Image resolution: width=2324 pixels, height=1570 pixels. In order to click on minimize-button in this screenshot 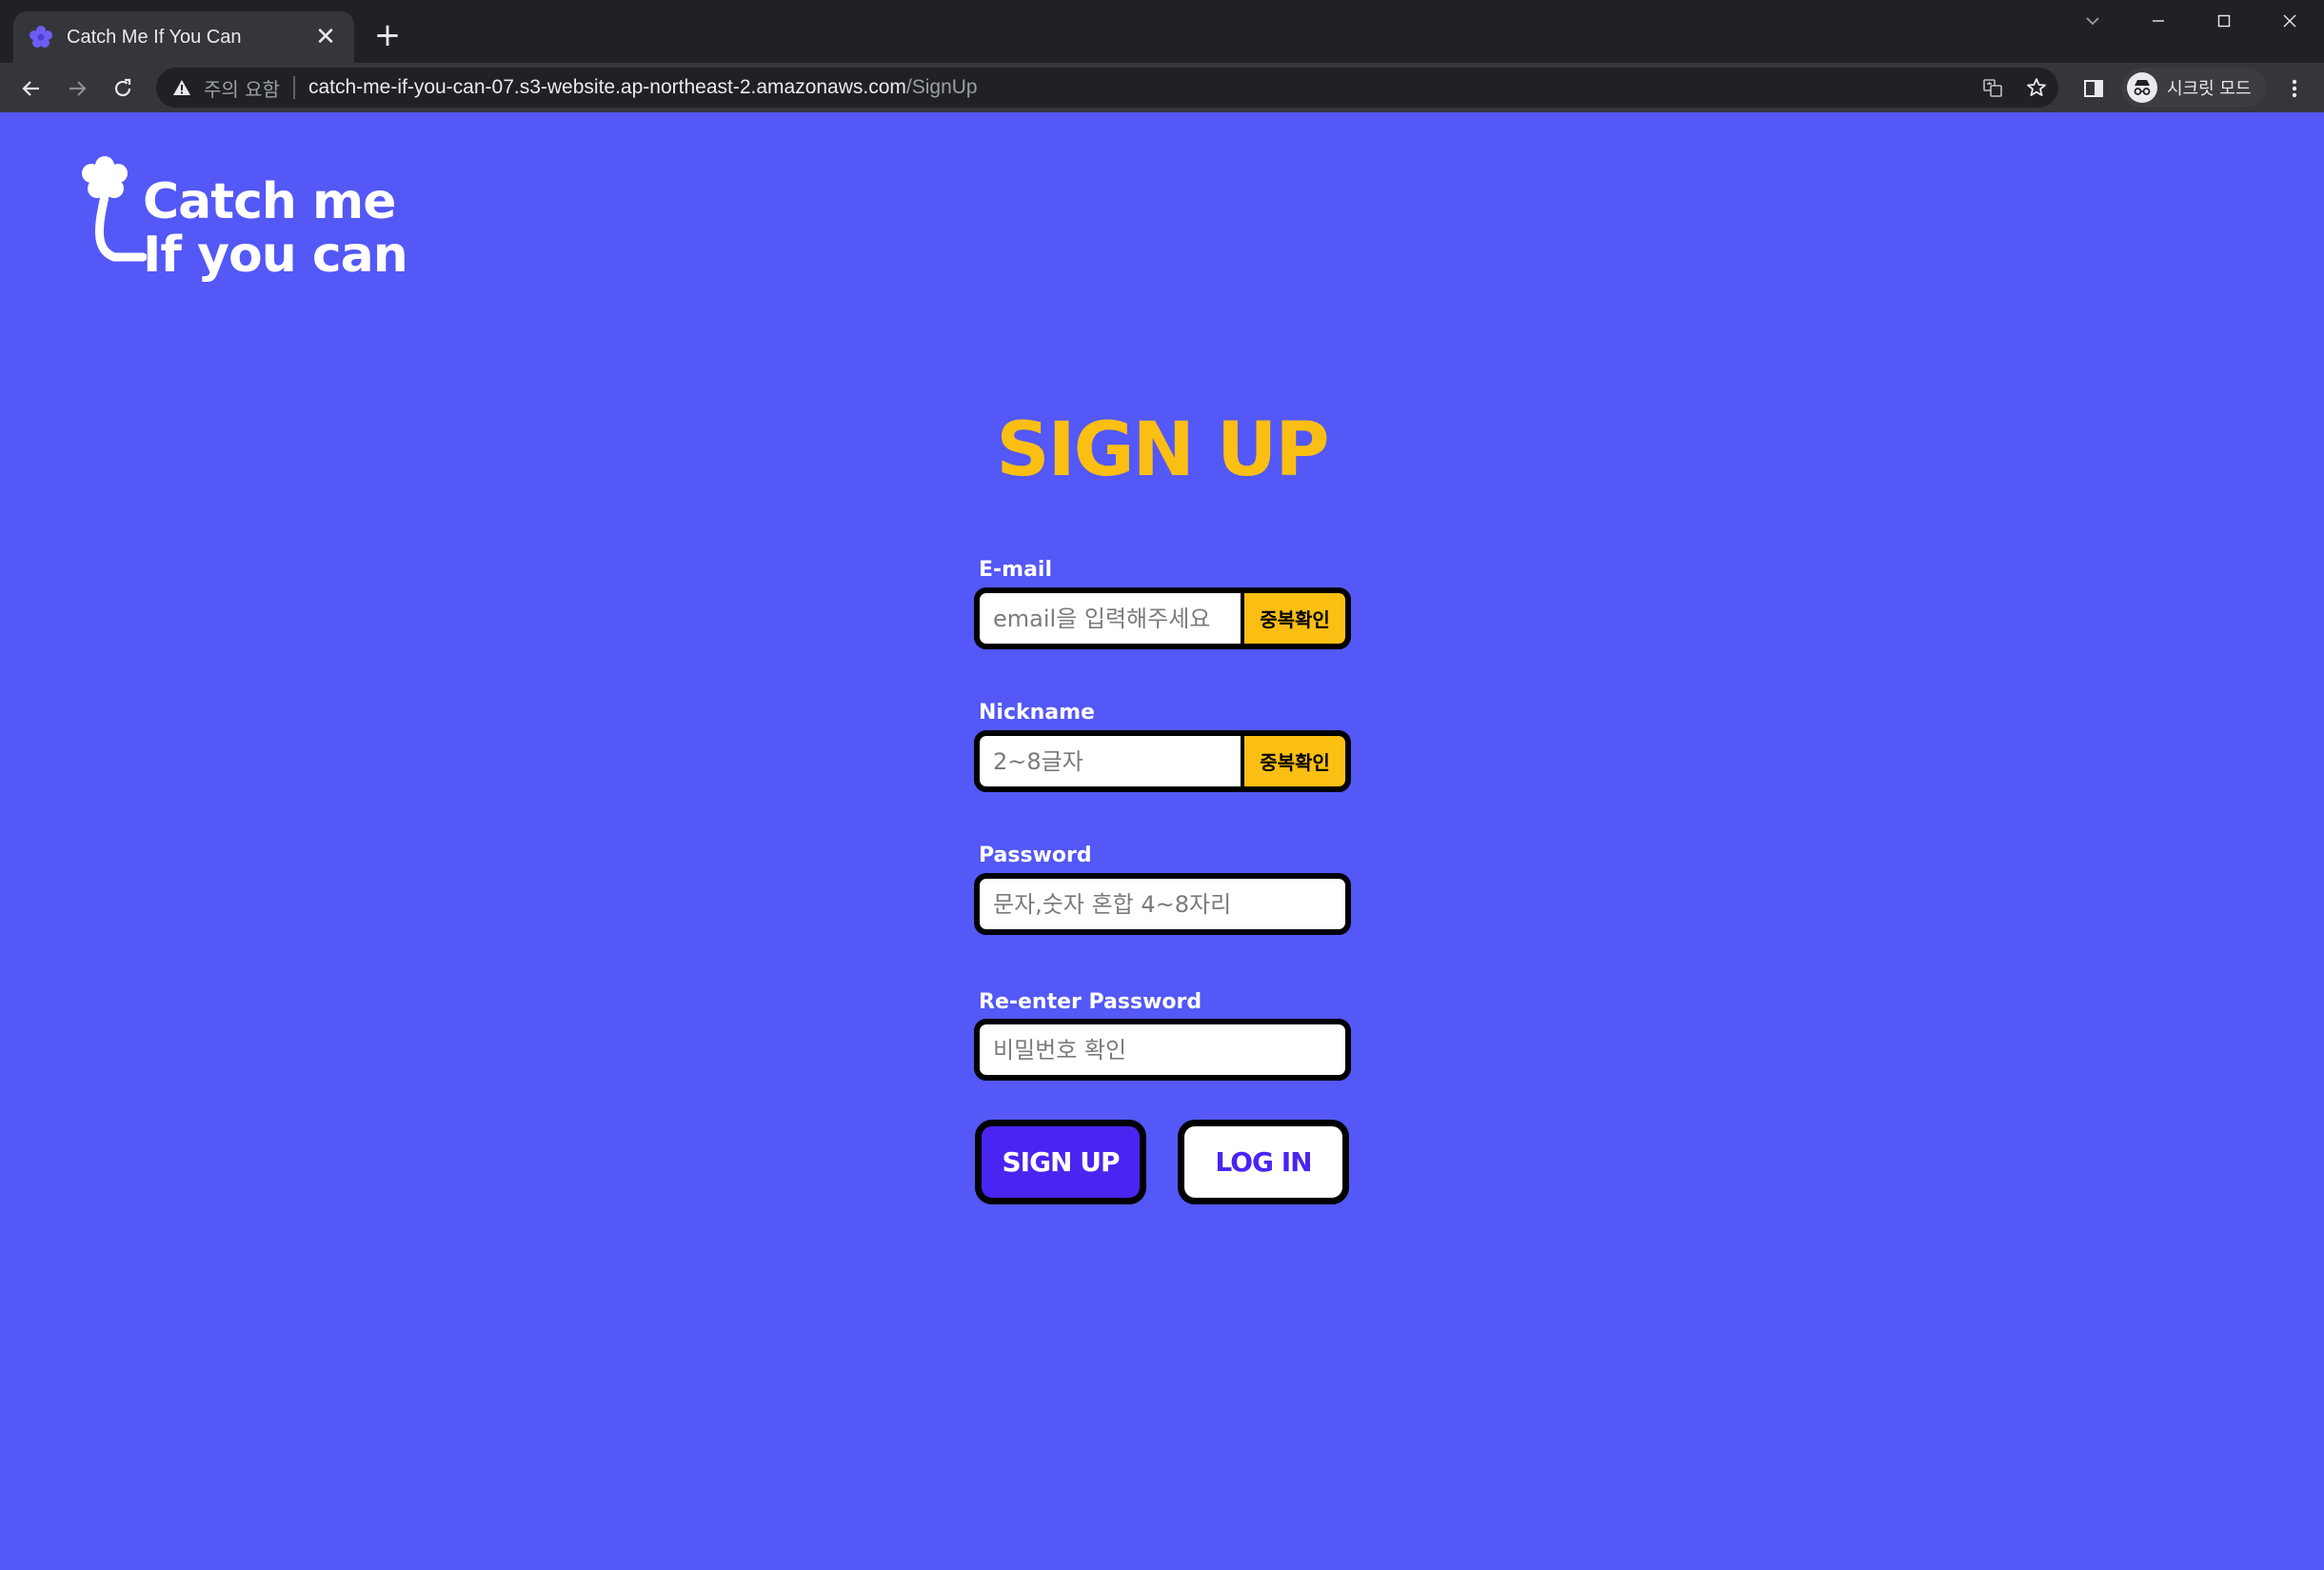, I will do `click(2158, 21)`.